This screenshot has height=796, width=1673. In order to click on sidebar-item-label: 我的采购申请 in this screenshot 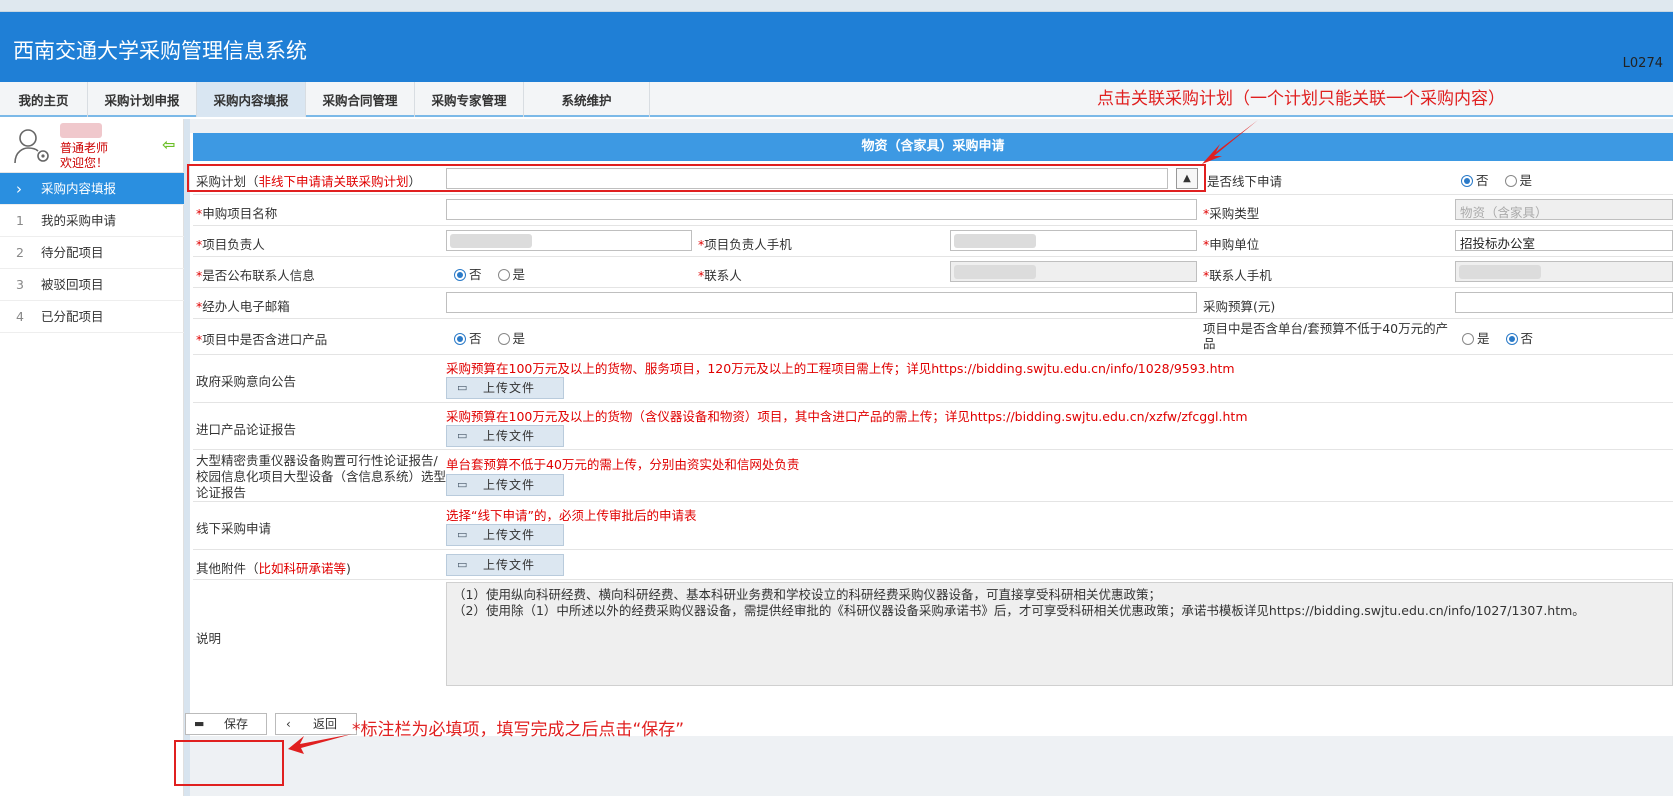, I will do `click(79, 220)`.